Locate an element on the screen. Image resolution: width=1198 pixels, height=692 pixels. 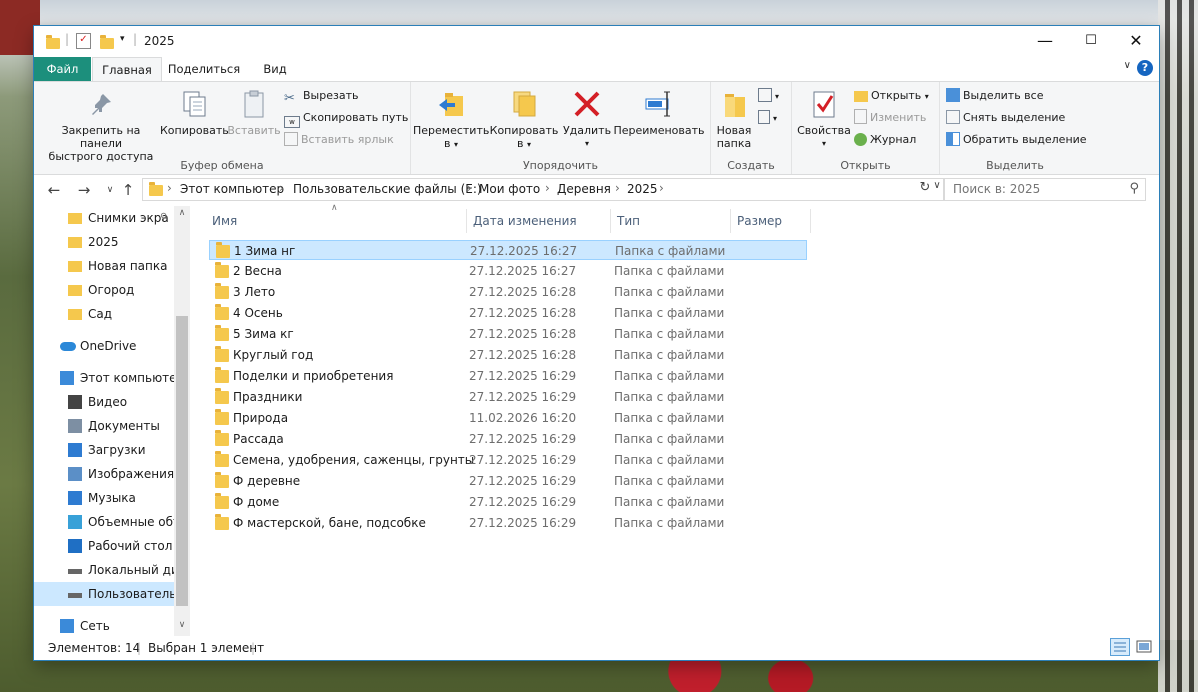
breadcrumb-2025: 2025 is located at coordinates (642, 189).